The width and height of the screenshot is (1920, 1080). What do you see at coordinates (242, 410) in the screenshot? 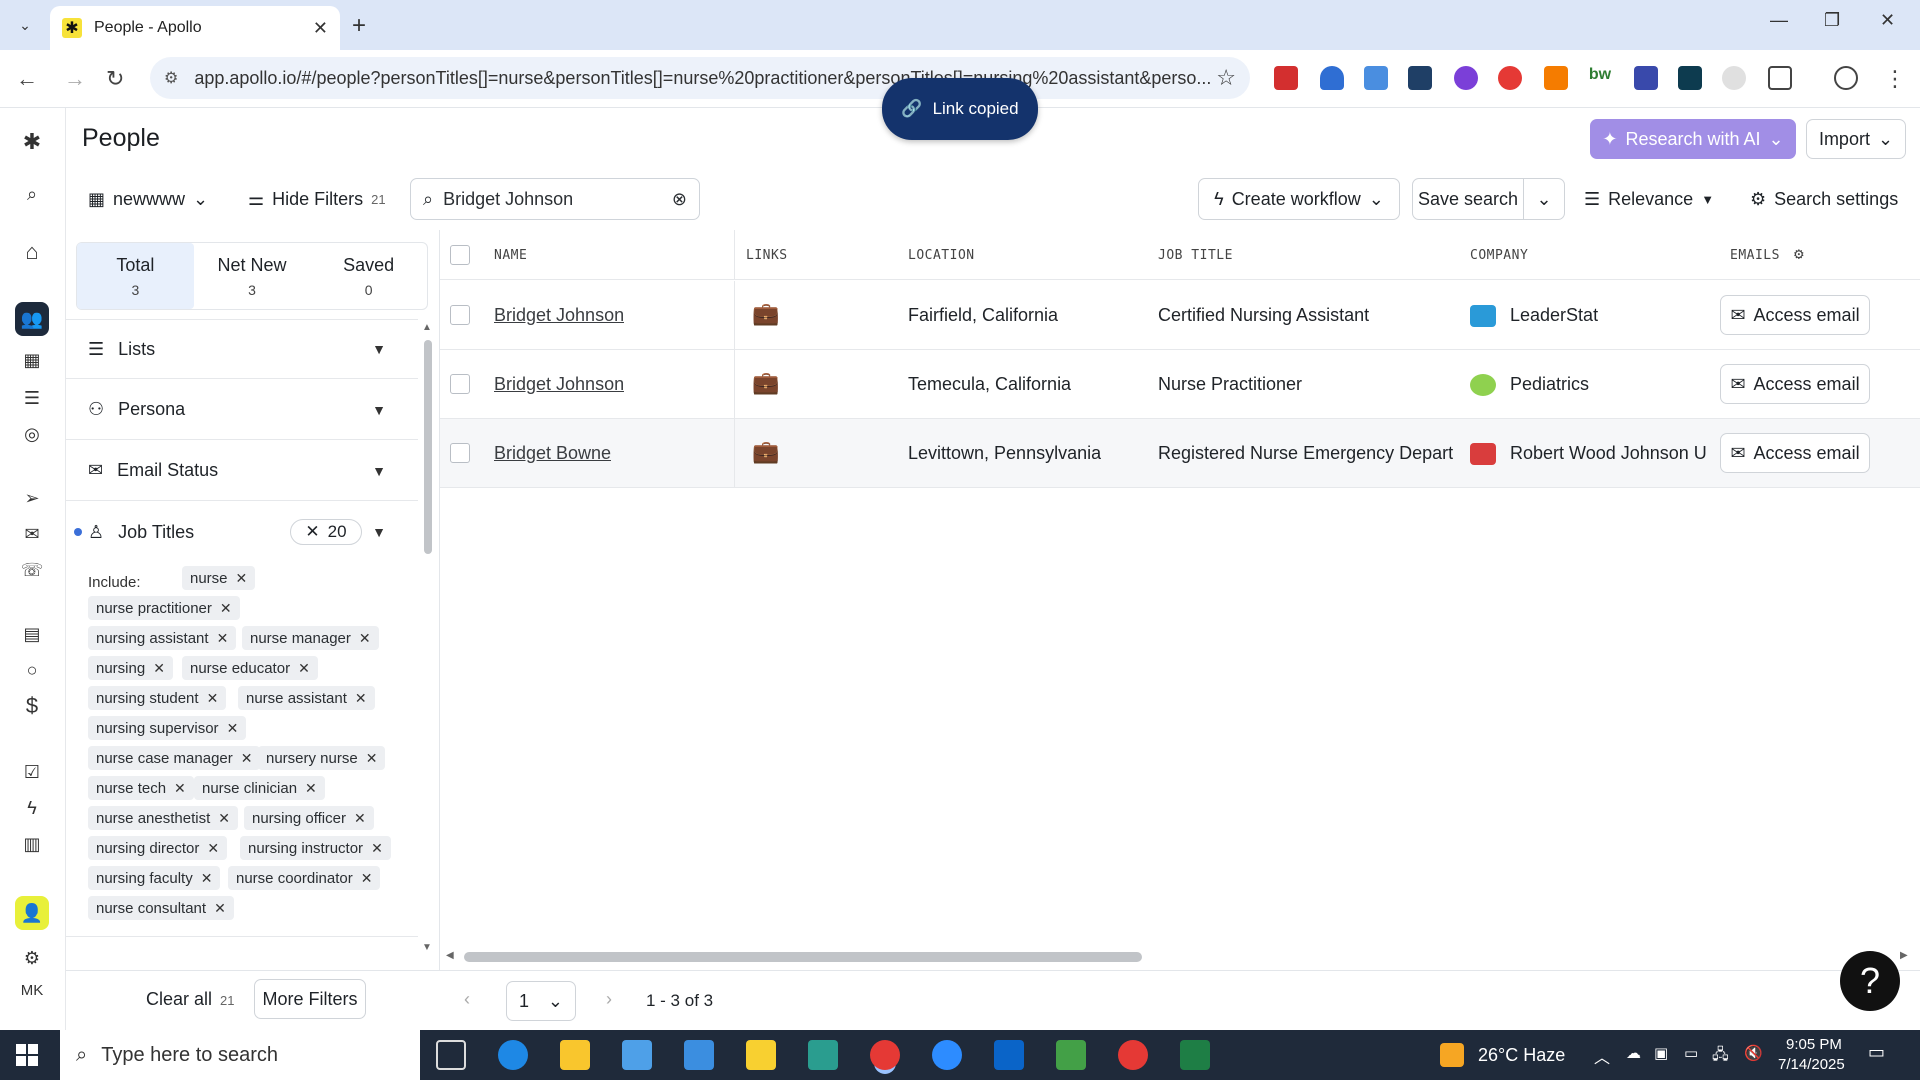
I see `filter-persona: ⚇ Persona ▼` at bounding box center [242, 410].